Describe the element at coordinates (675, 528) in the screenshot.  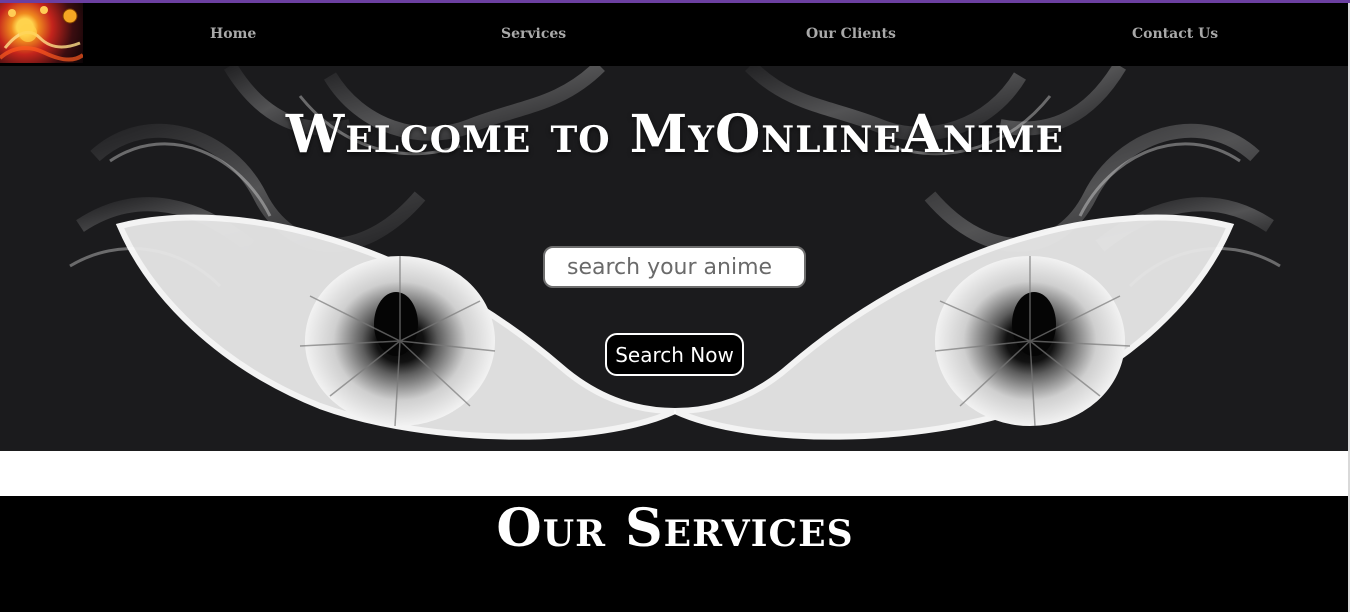
I see `services-heading: Our Services` at that location.